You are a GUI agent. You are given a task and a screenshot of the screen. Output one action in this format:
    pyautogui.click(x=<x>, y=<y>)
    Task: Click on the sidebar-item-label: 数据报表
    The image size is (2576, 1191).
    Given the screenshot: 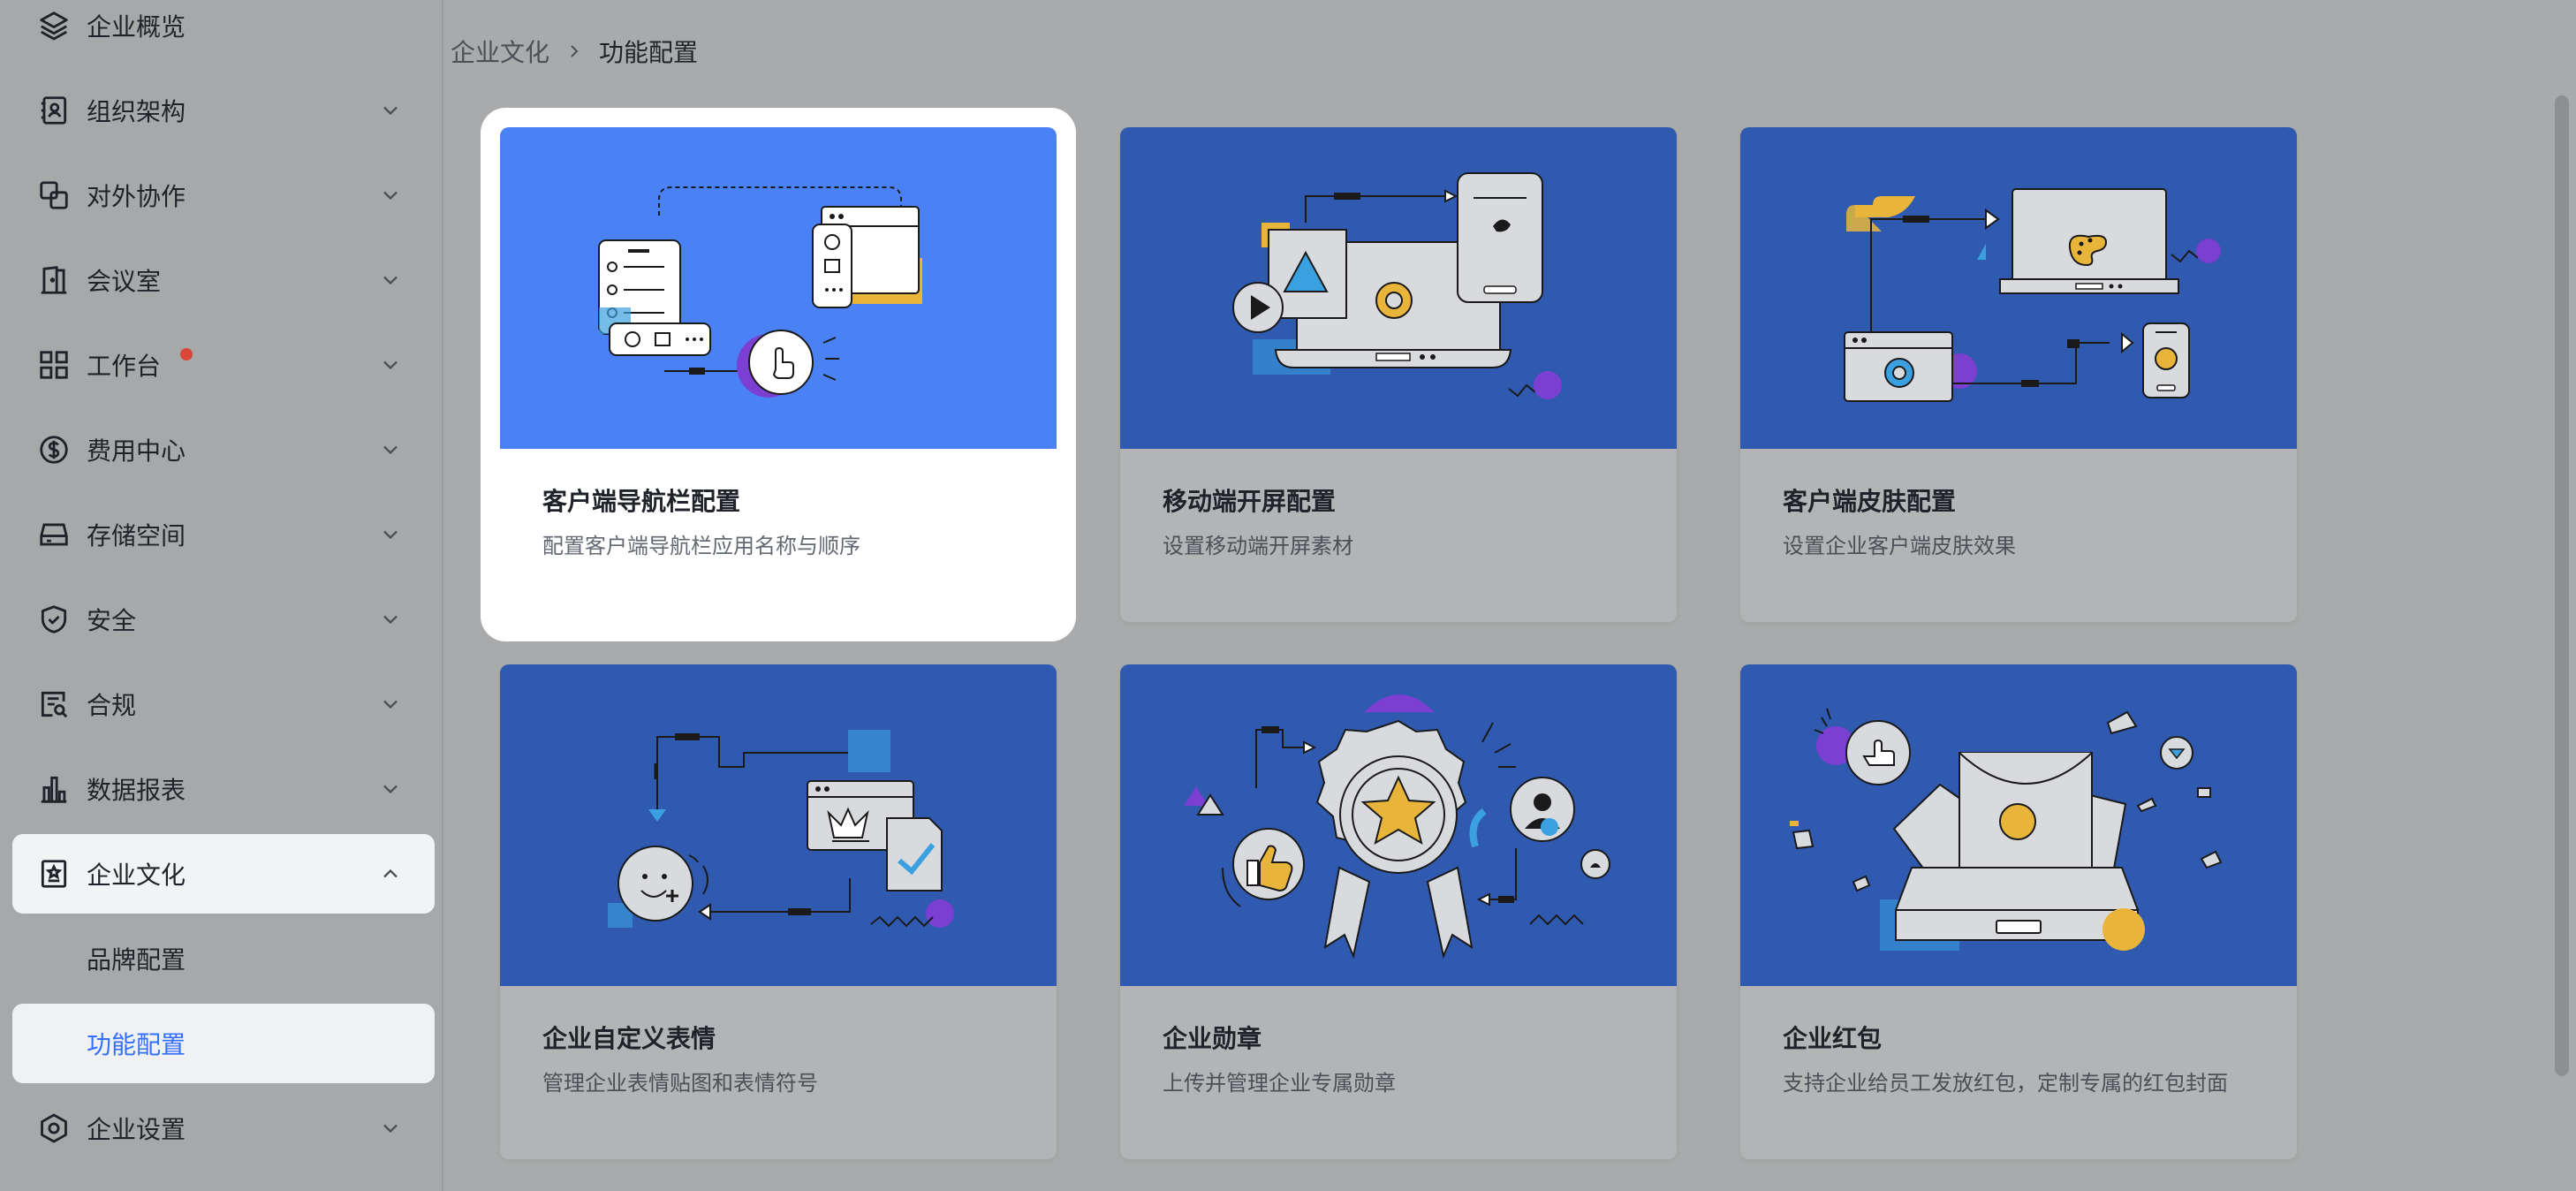 What is the action you would take?
    pyautogui.click(x=136, y=790)
    